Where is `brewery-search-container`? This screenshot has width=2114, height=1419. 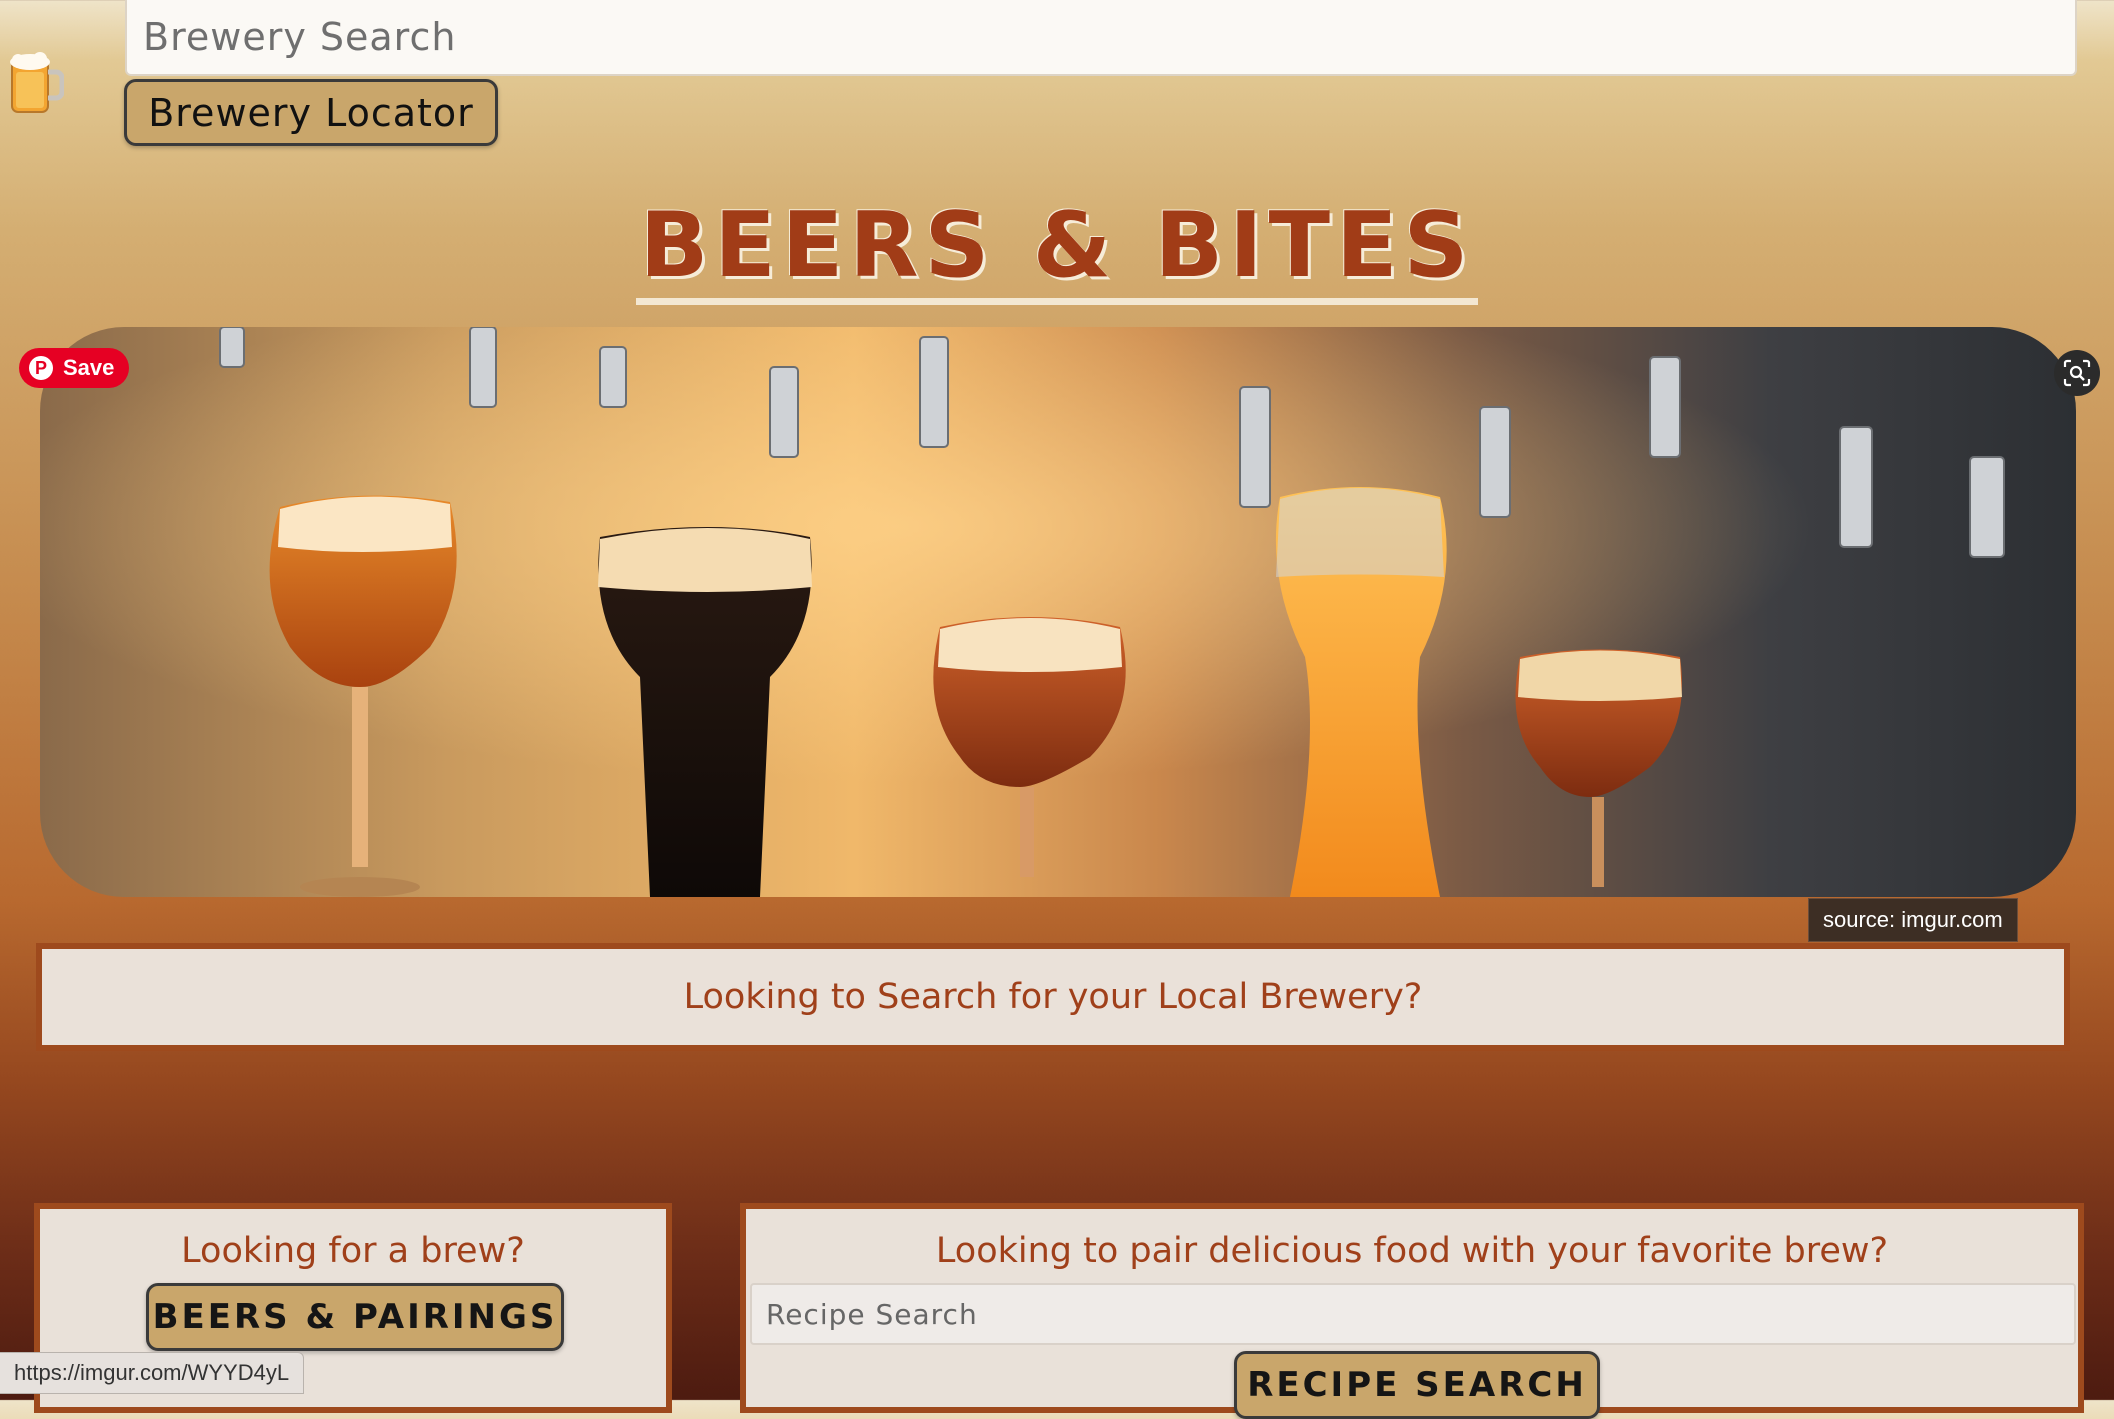
brewery-search-container is located at coordinates (1101, 38).